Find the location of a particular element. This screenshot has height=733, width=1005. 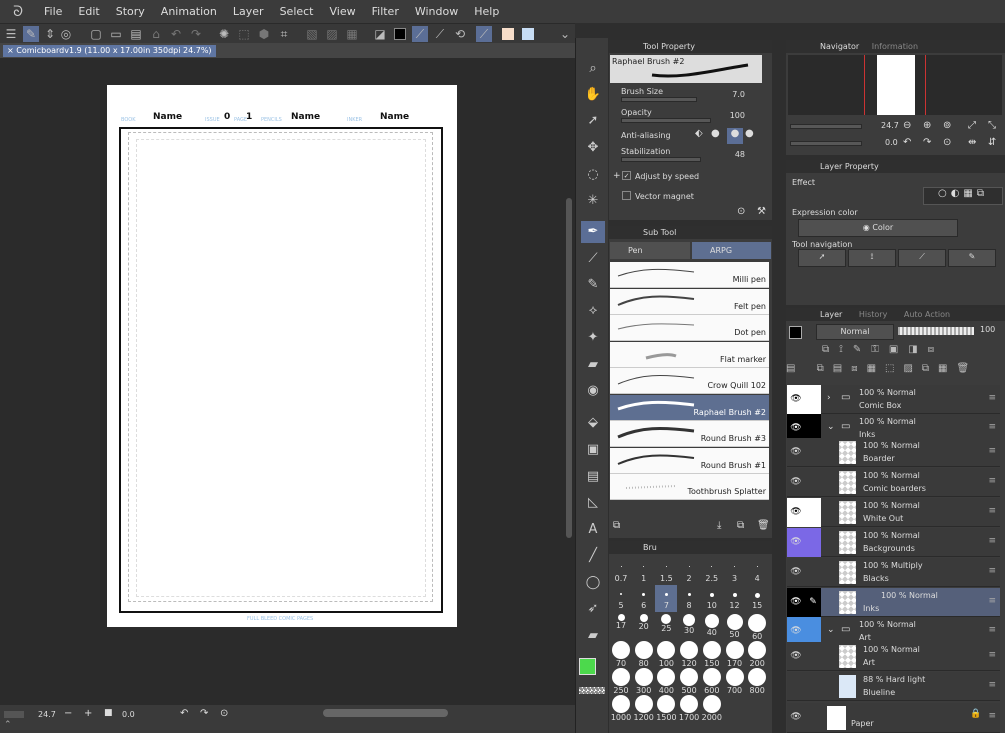

brush-size-preset: 2000 is located at coordinates (712, 707).